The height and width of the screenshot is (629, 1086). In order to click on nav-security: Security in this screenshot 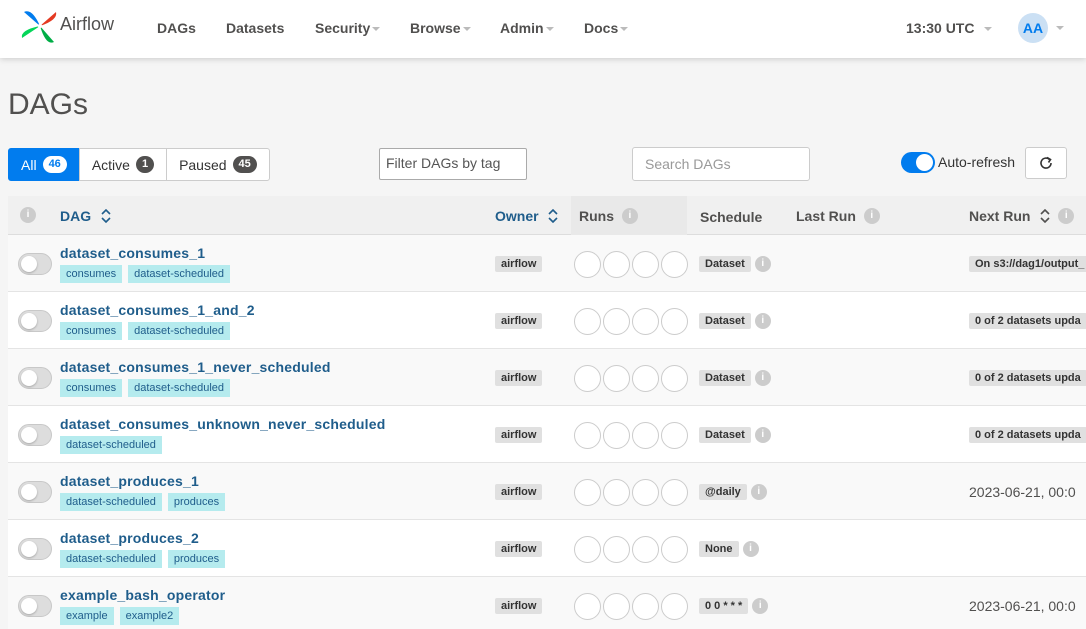, I will do `click(348, 28)`.